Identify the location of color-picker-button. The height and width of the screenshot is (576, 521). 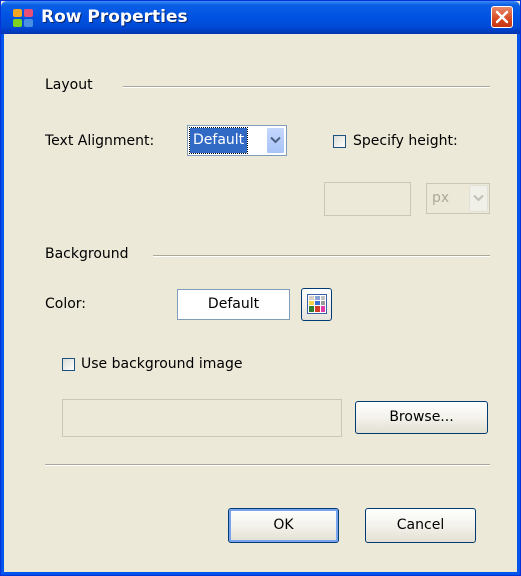
(316, 304).